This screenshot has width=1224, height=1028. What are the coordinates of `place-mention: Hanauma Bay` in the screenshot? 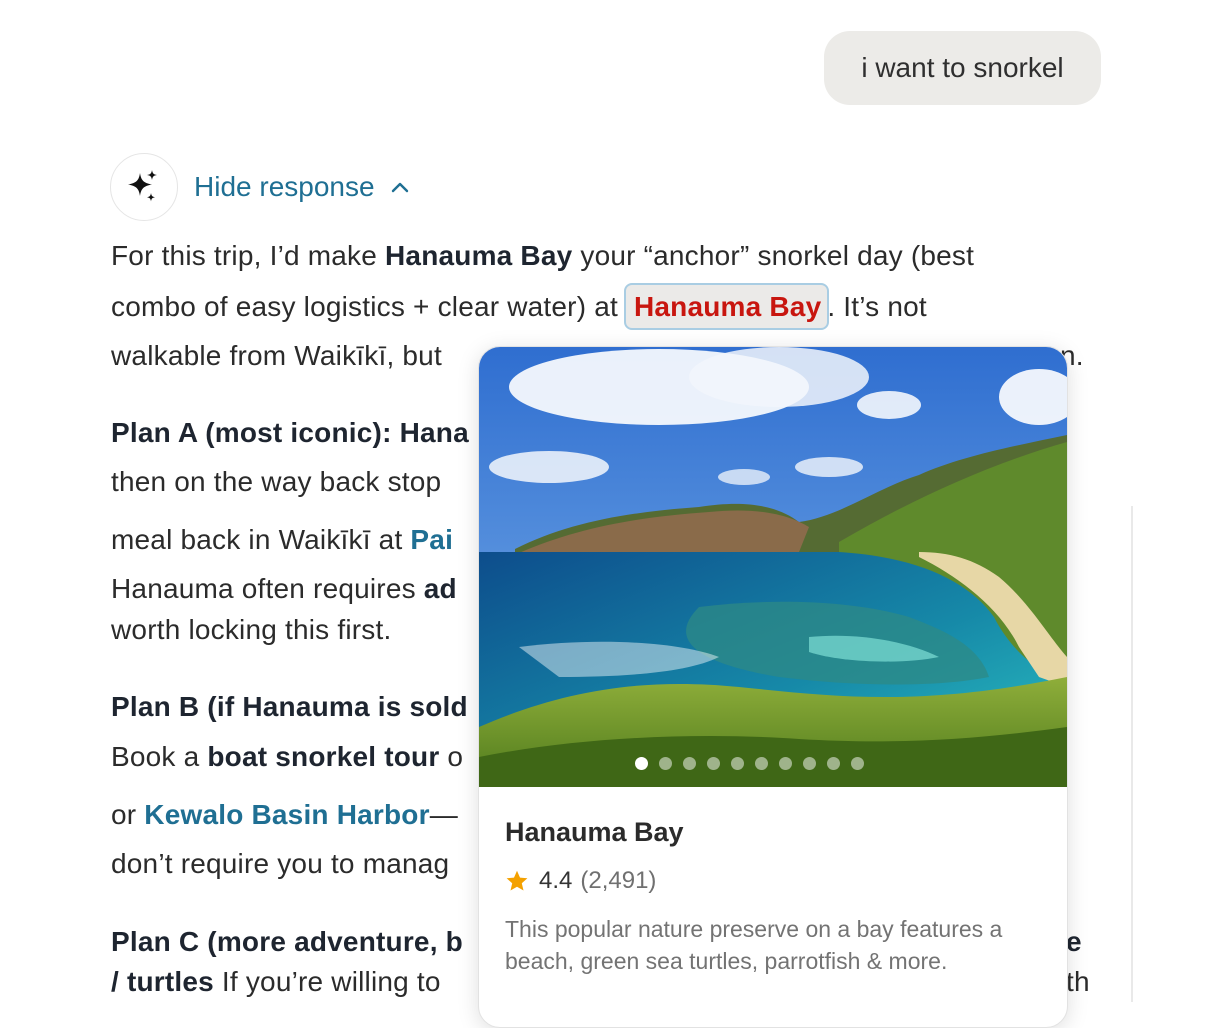 It's located at (479, 255).